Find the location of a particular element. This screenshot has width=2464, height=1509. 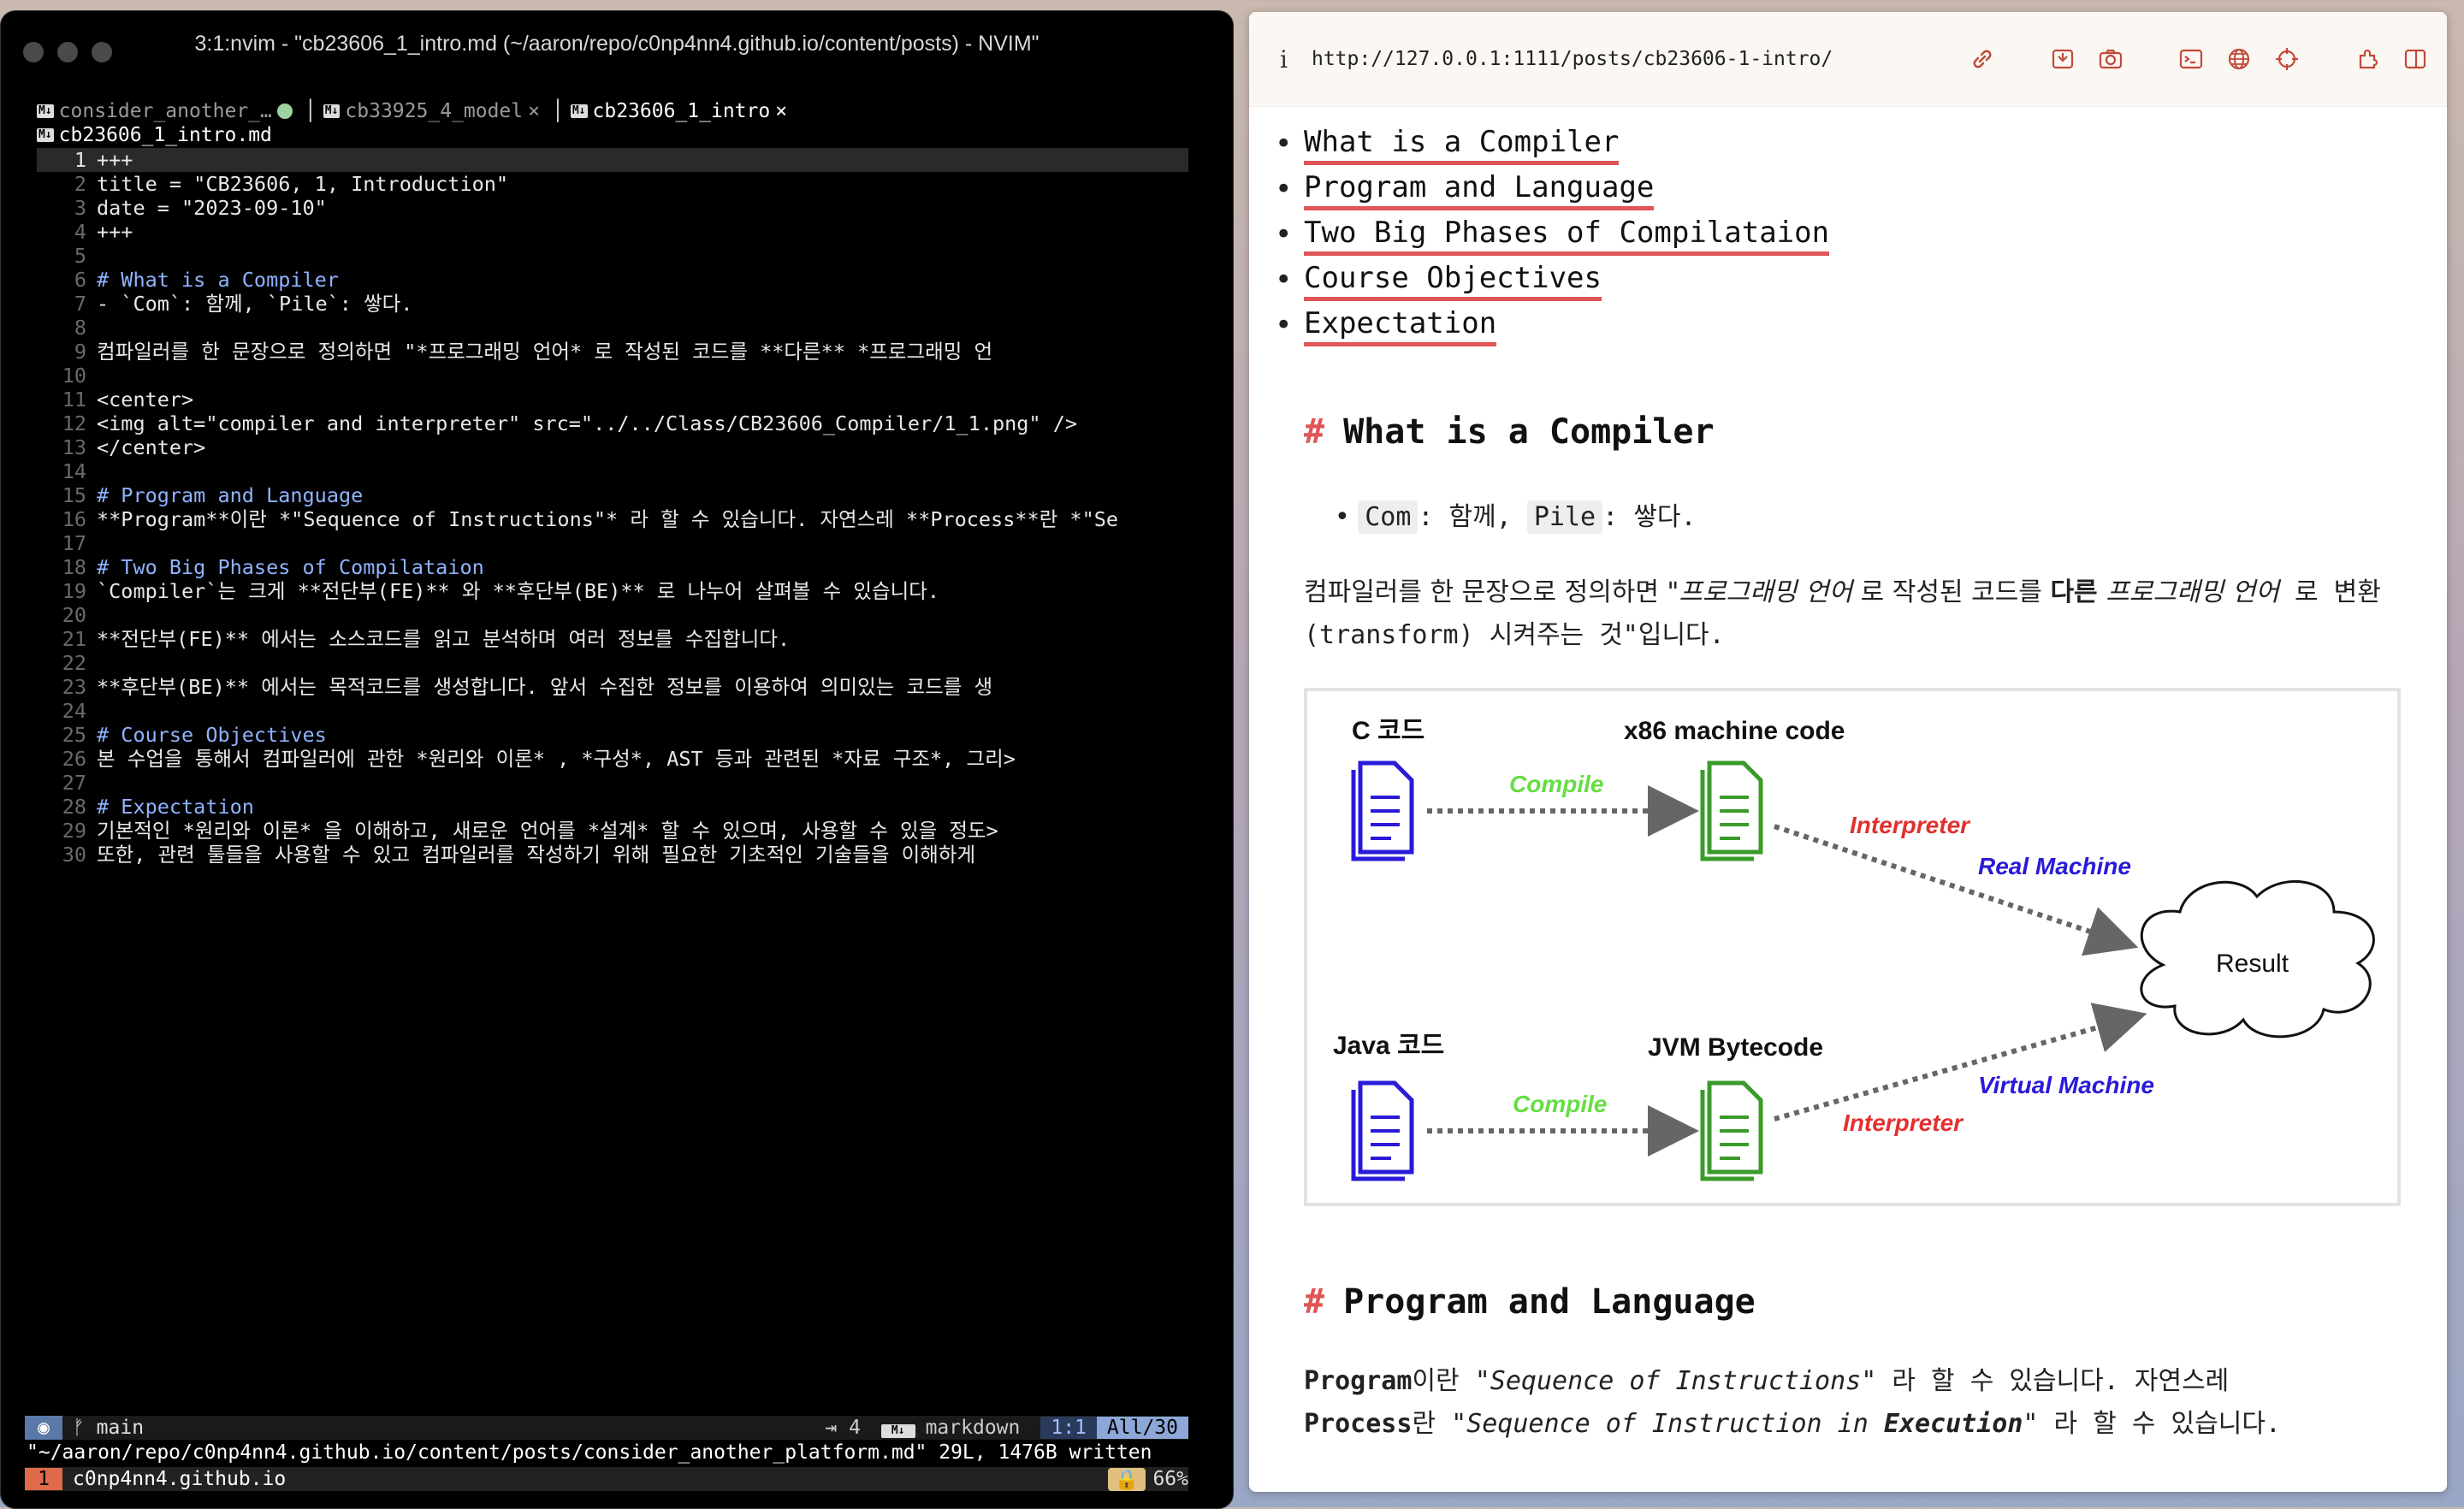

editor-line: 14 is located at coordinates (612, 471).